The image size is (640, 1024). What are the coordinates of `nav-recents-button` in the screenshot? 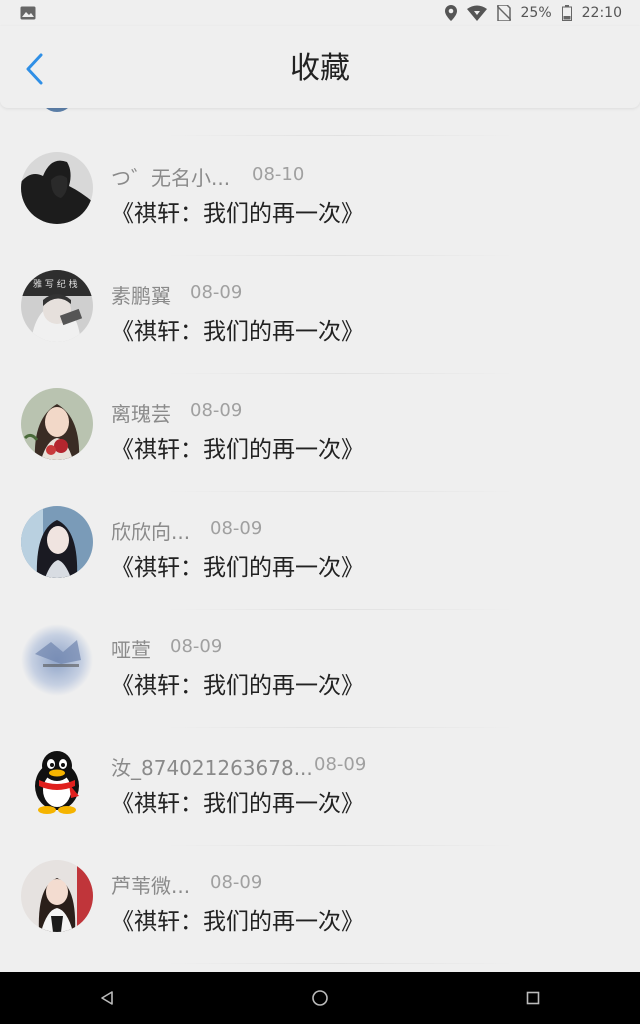 It's located at (533, 998).